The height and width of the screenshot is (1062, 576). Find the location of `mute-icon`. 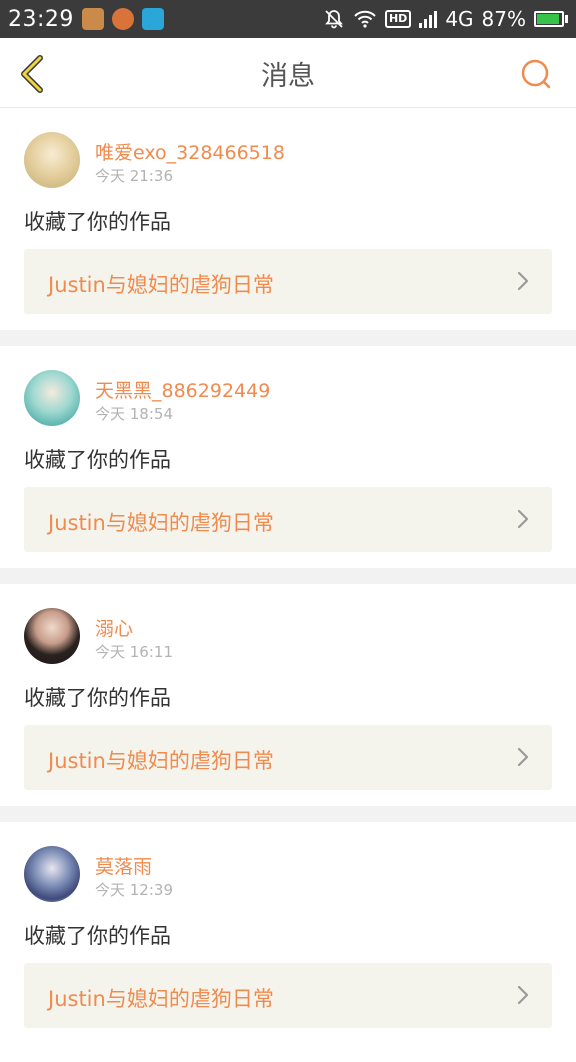

mute-icon is located at coordinates (334, 19).